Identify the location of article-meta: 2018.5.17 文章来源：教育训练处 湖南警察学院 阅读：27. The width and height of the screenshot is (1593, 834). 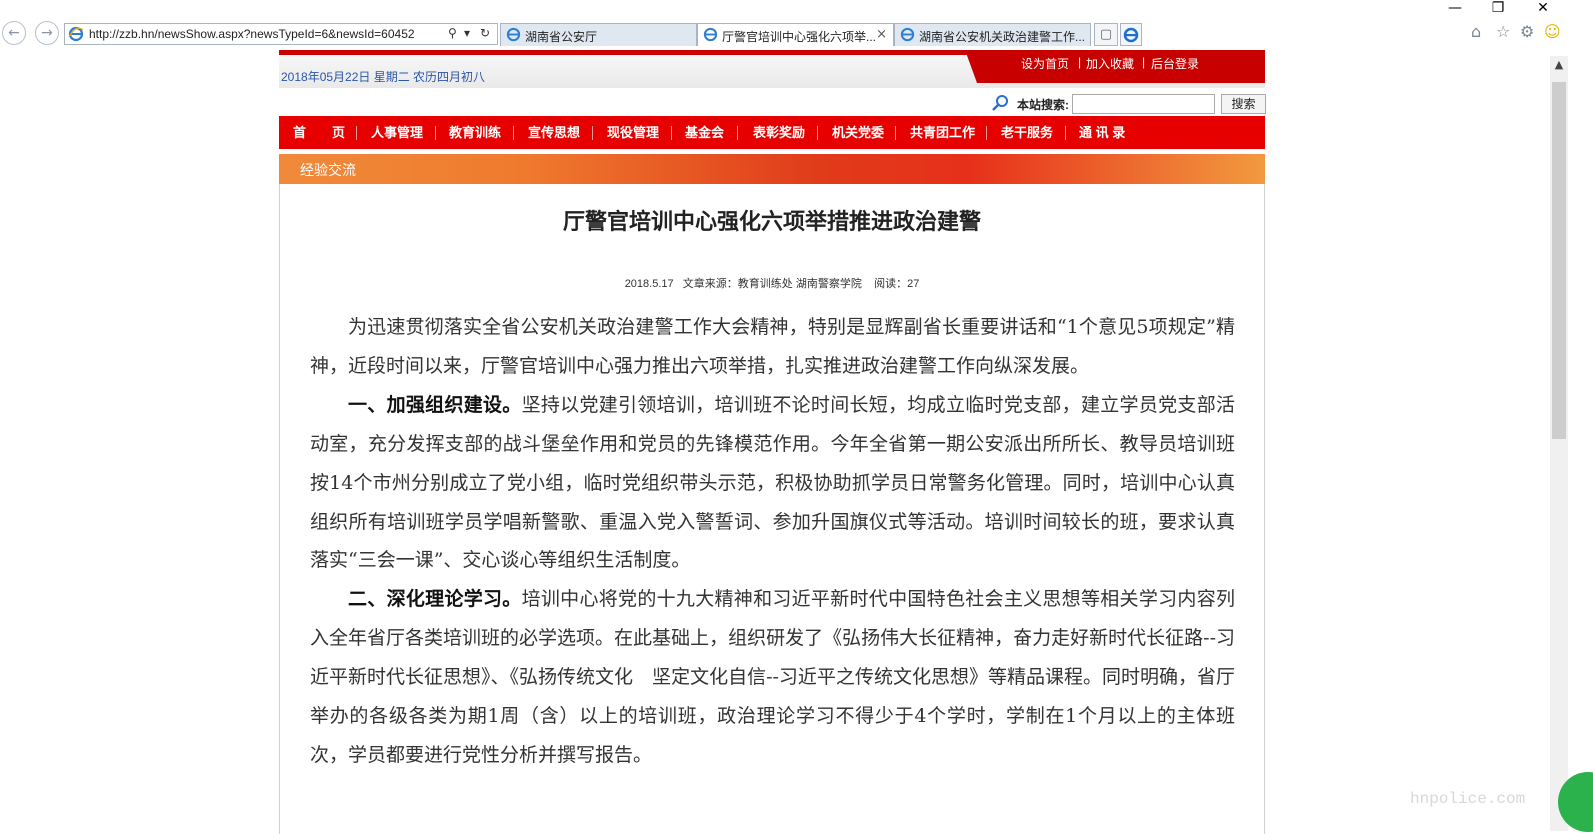
(772, 284).